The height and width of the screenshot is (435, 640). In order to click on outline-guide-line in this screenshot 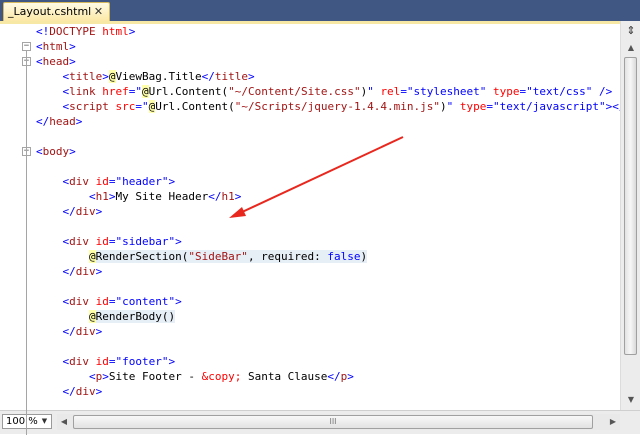, I will do `click(26, 93)`.